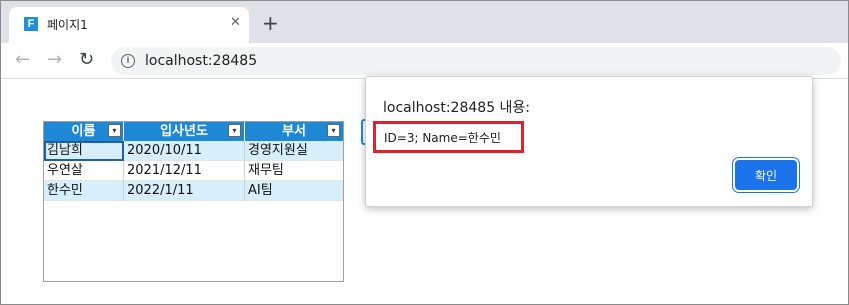 This screenshot has width=849, height=305. Describe the element at coordinates (270, 23) in the screenshot. I see `new-tab-icon: +` at that location.